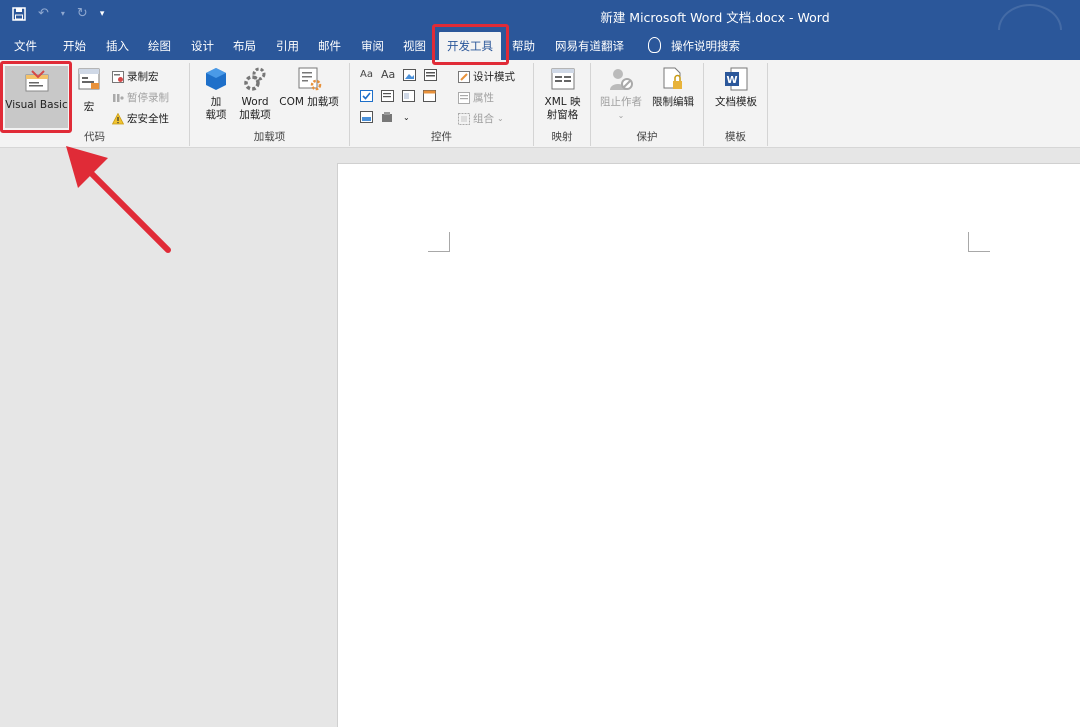  What do you see at coordinates (673, 79) in the screenshot?
I see `lock-document-icon` at bounding box center [673, 79].